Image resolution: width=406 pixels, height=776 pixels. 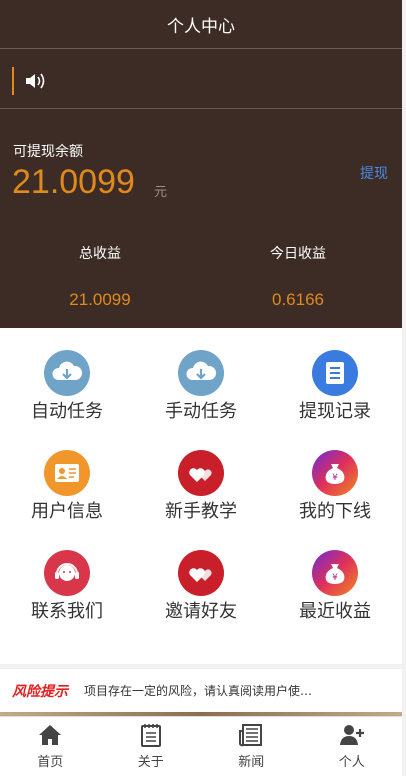 I want to click on app-header: 个人中心, so click(x=201, y=24).